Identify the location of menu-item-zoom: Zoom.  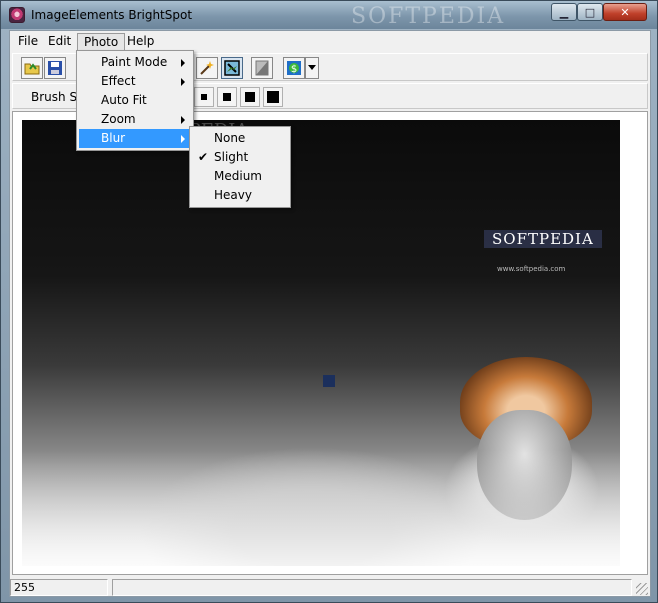
(135, 119).